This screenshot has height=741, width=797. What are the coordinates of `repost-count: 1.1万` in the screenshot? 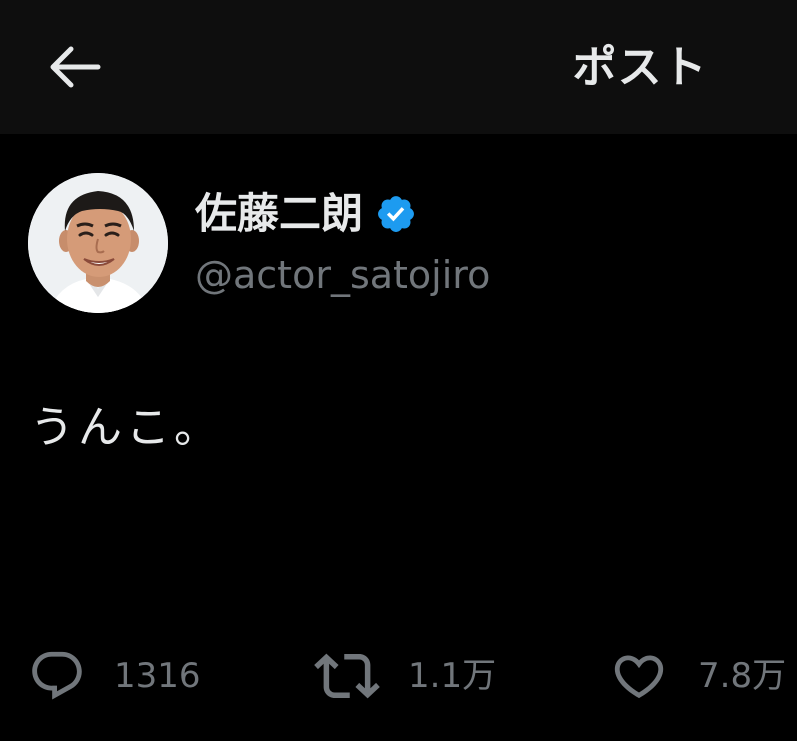 It's located at (452, 676).